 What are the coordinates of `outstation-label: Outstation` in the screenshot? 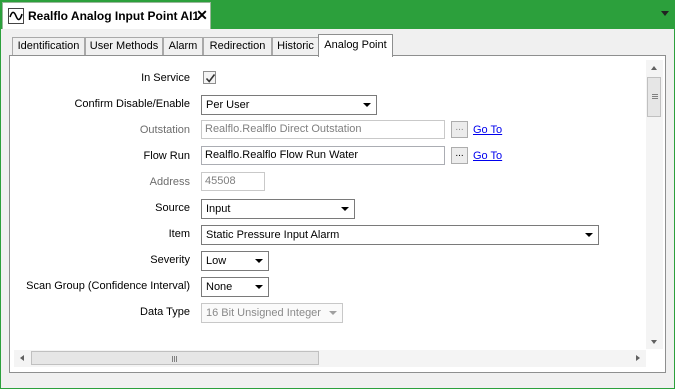 It's located at (164, 130).